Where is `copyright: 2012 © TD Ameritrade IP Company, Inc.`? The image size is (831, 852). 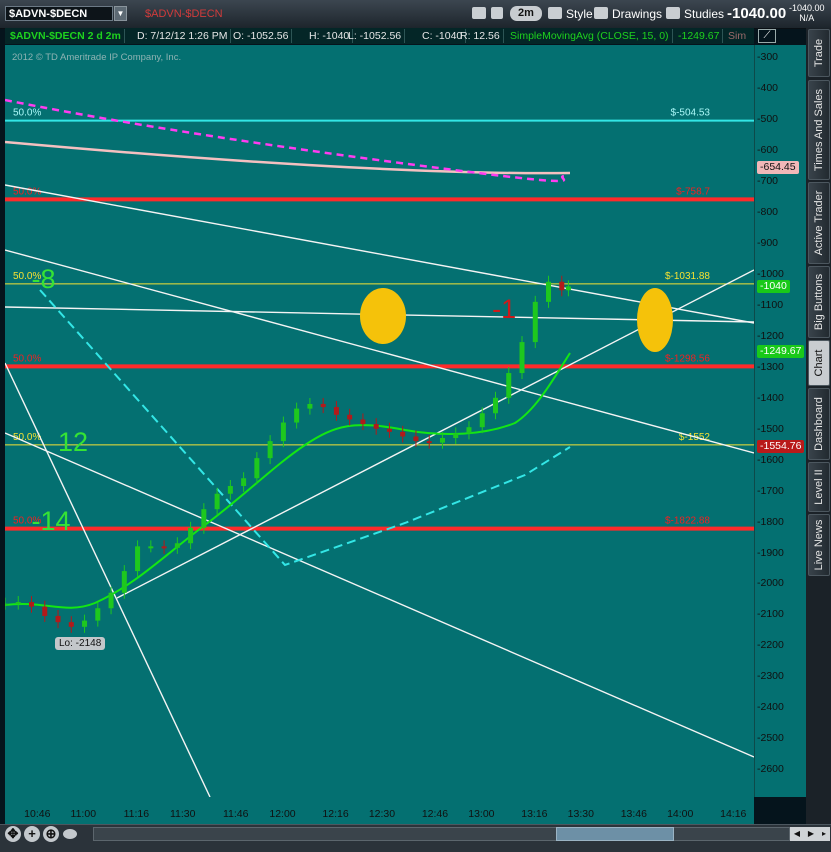 copyright: 2012 © TD Ameritrade IP Company, Inc. is located at coordinates (97, 57).